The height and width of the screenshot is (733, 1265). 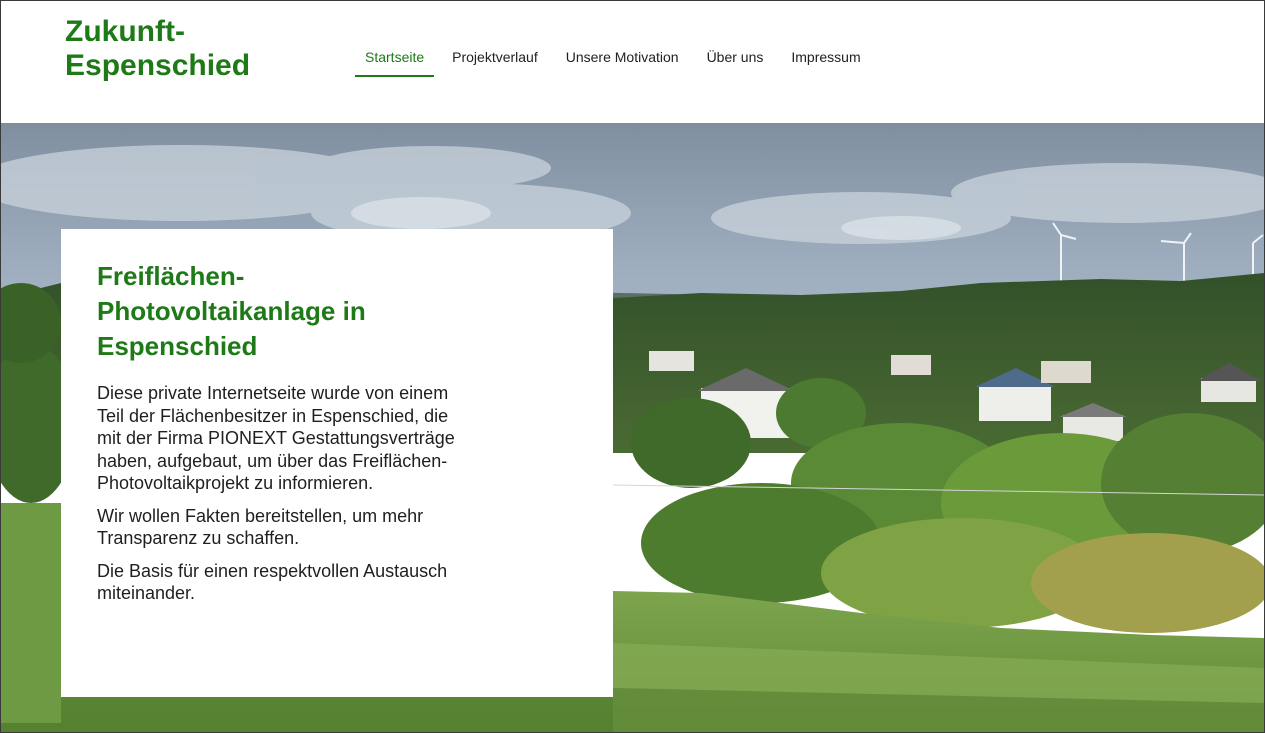 What do you see at coordinates (185, 49) in the screenshot?
I see `site-title-link: Zukunft- Espenschied` at bounding box center [185, 49].